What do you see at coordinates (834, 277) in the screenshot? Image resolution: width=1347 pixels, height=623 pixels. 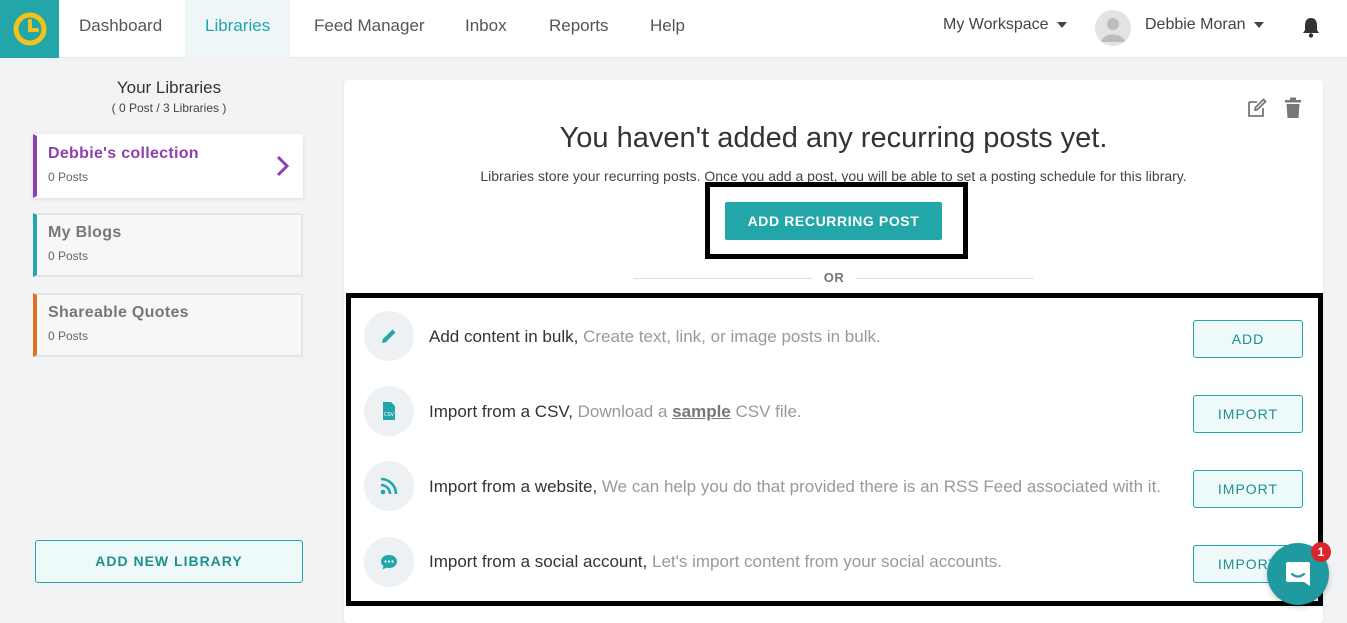 I see `or-separator: OR` at bounding box center [834, 277].